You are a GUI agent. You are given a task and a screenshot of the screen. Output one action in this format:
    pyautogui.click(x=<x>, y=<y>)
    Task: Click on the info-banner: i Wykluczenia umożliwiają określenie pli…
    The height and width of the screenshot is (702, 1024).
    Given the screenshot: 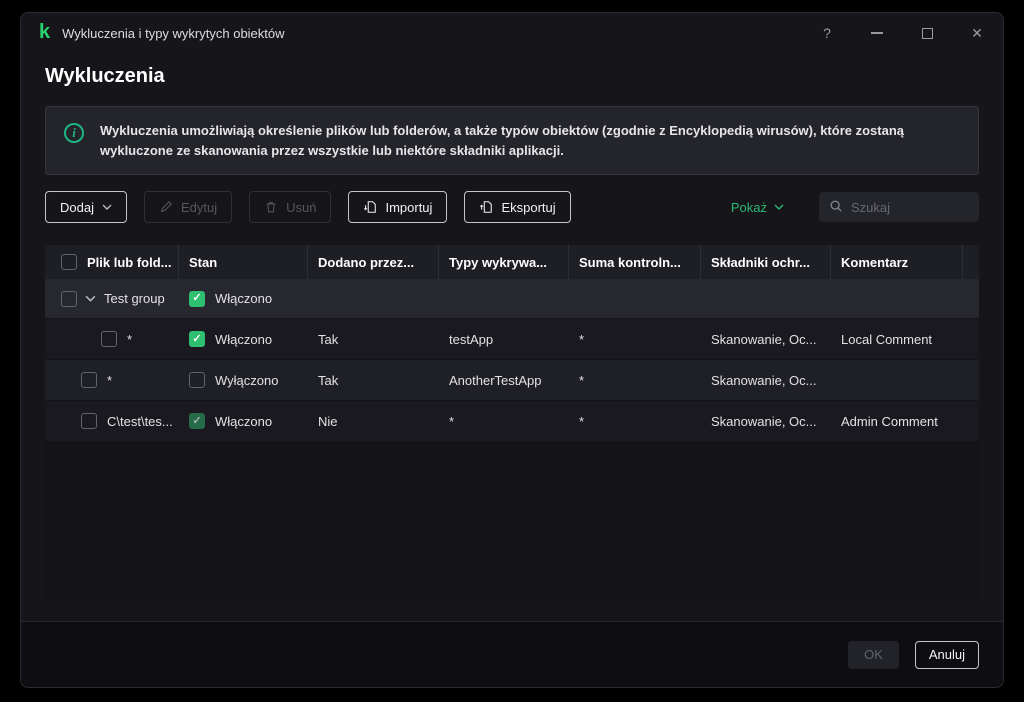 What is the action you would take?
    pyautogui.click(x=512, y=140)
    